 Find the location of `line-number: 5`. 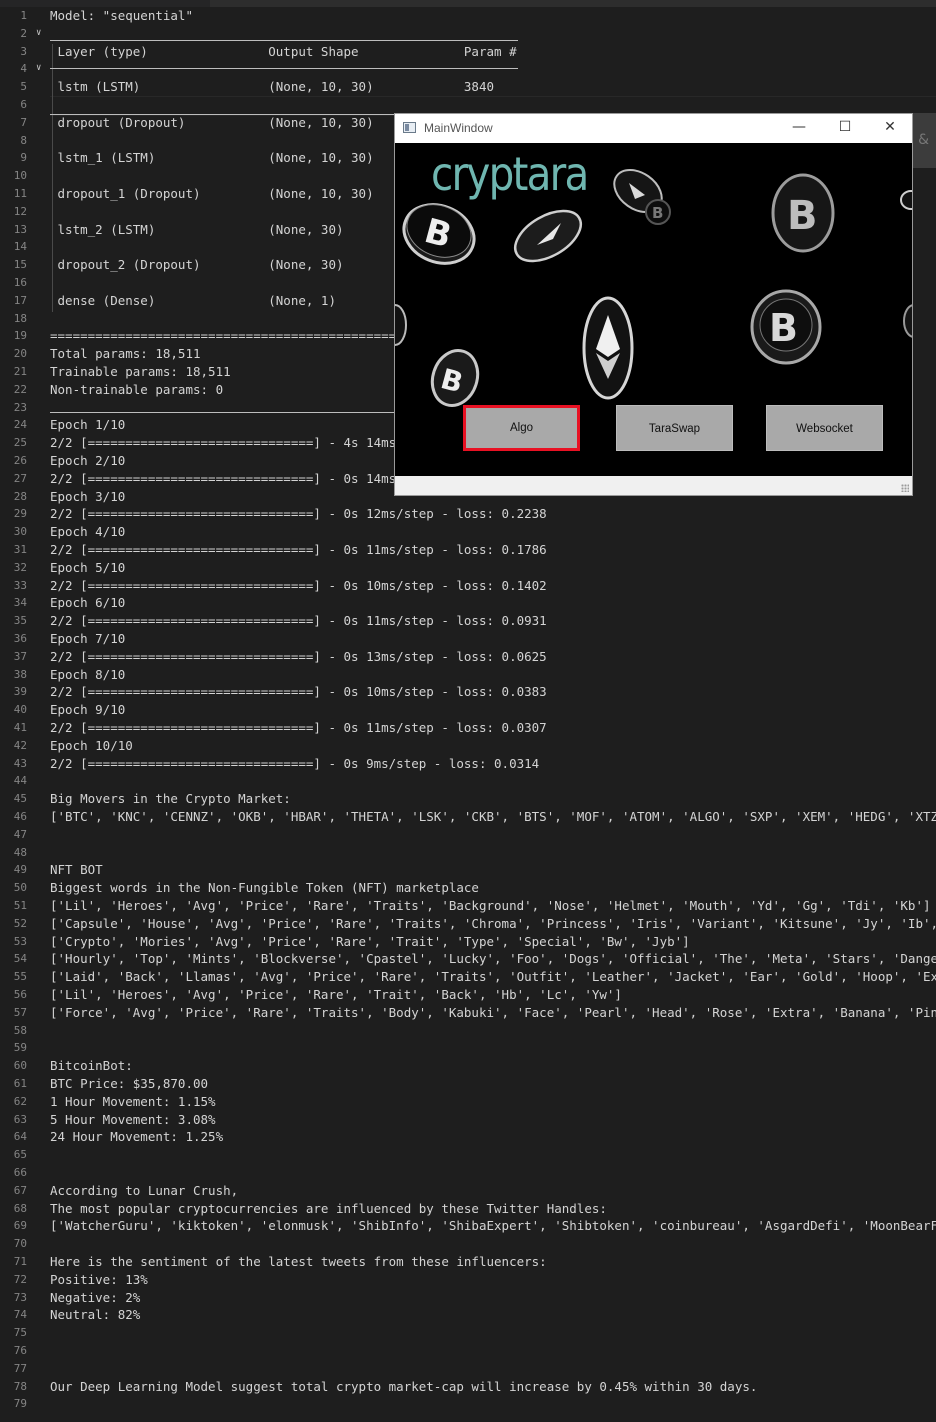

line-number: 5 is located at coordinates (23, 87).